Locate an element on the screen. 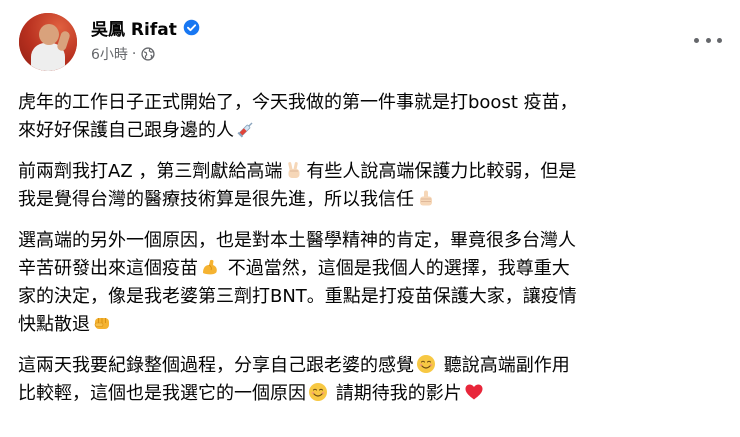  post-header: 吳鳳 Rifat 6小時 · is located at coordinates (371, 42).